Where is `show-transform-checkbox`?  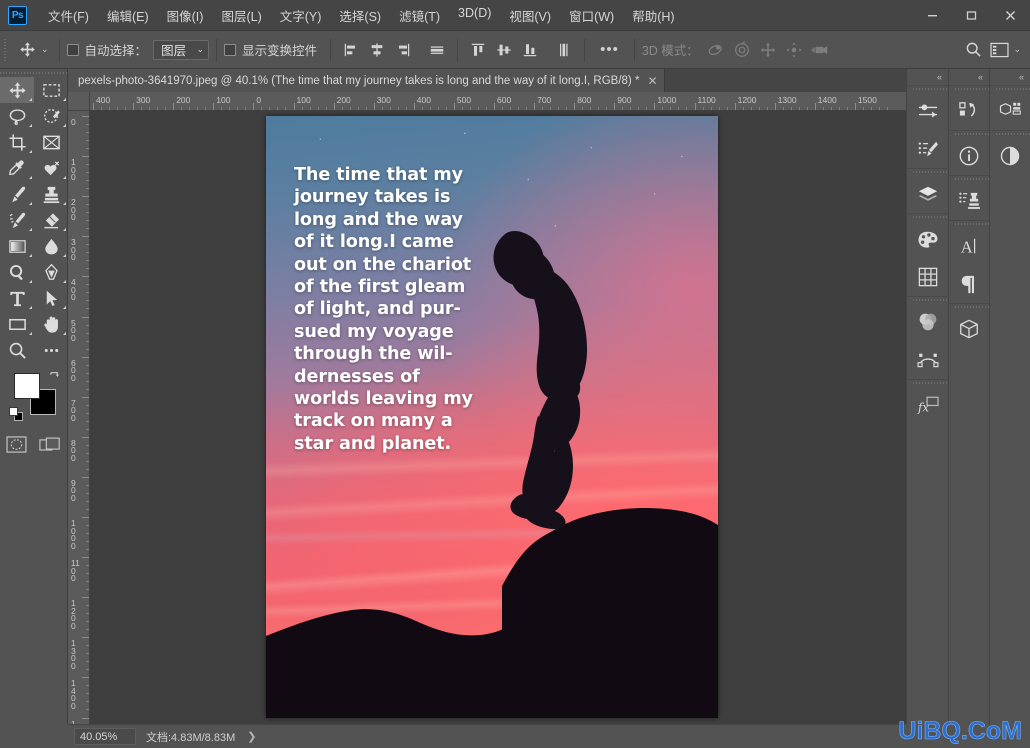 show-transform-checkbox is located at coordinates (230, 49).